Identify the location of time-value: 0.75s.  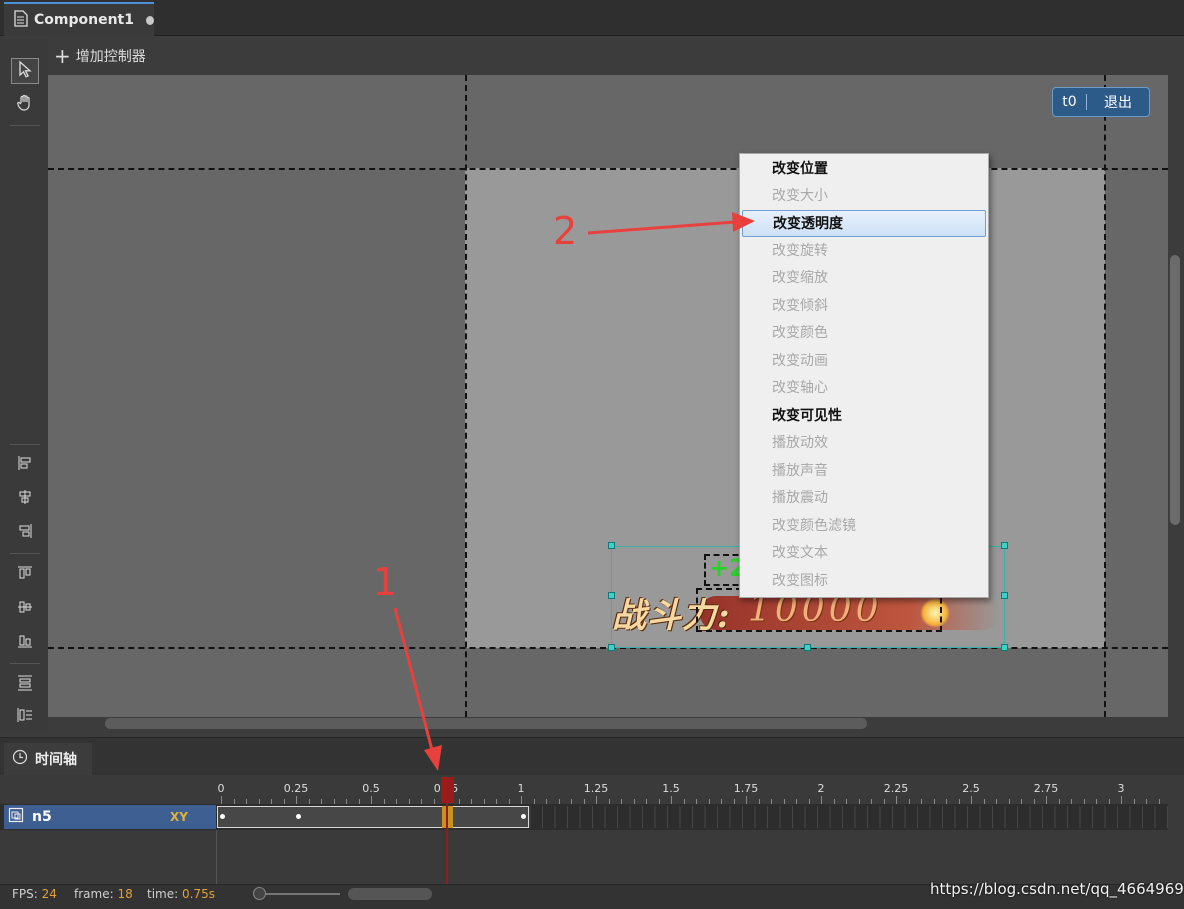
(198, 894).